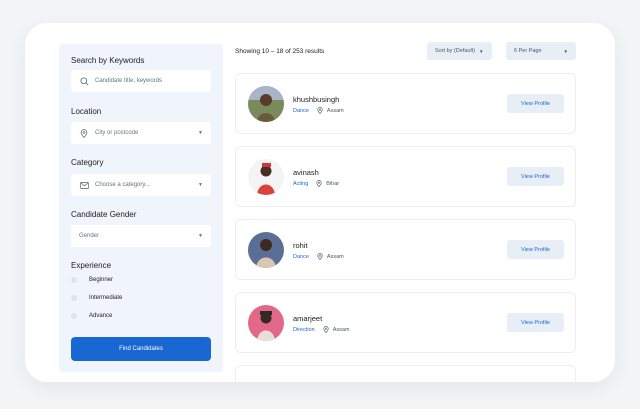 The height and width of the screenshot is (409, 640). What do you see at coordinates (405, 103) in the screenshot?
I see `candidate-card: khushbusingh Dance Assam View Profile` at bounding box center [405, 103].